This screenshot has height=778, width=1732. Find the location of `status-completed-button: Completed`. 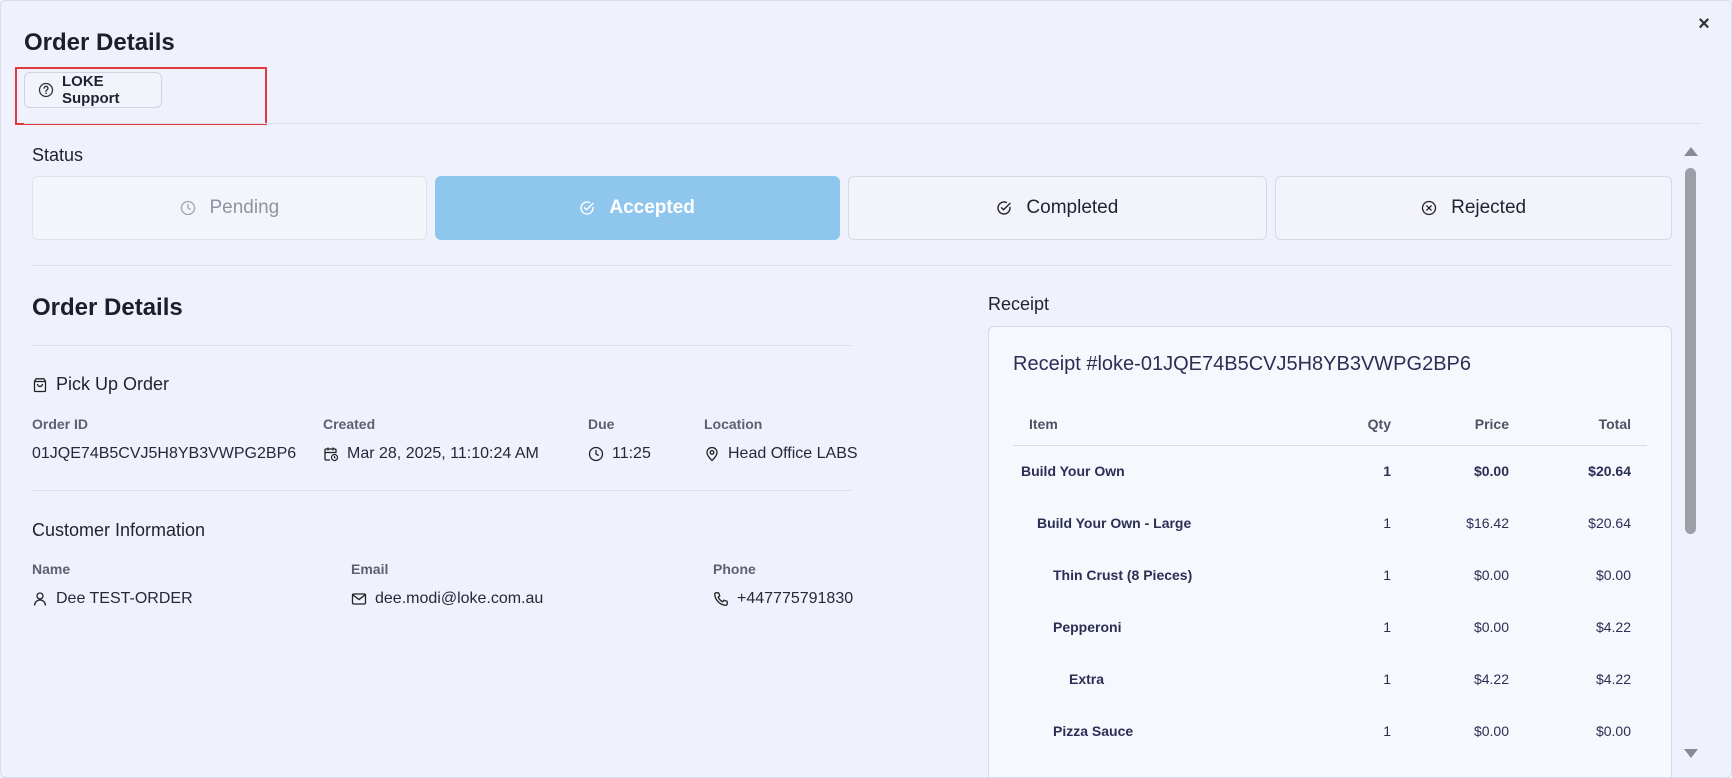

status-completed-button: Completed is located at coordinates (1057, 208).